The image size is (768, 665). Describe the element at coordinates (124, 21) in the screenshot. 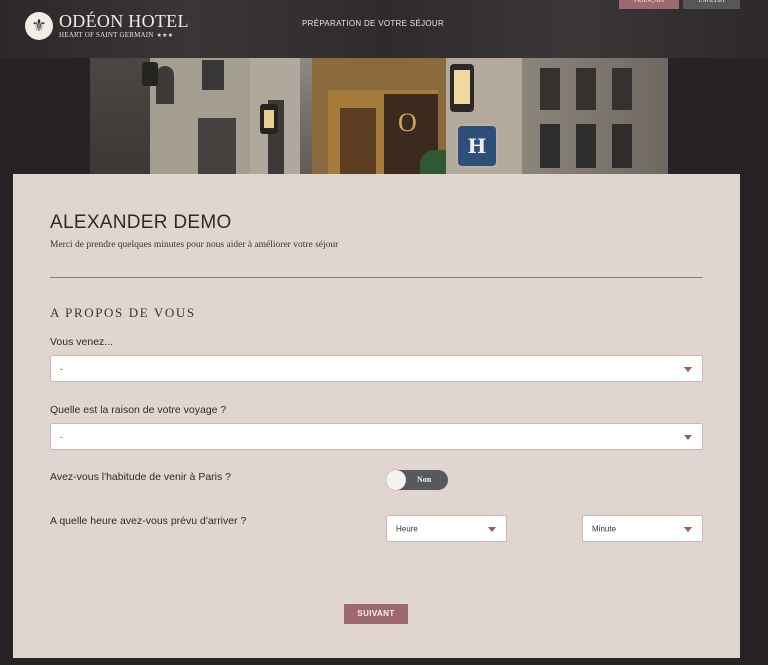

I see `logo-title: ODÉON HOTEL` at that location.